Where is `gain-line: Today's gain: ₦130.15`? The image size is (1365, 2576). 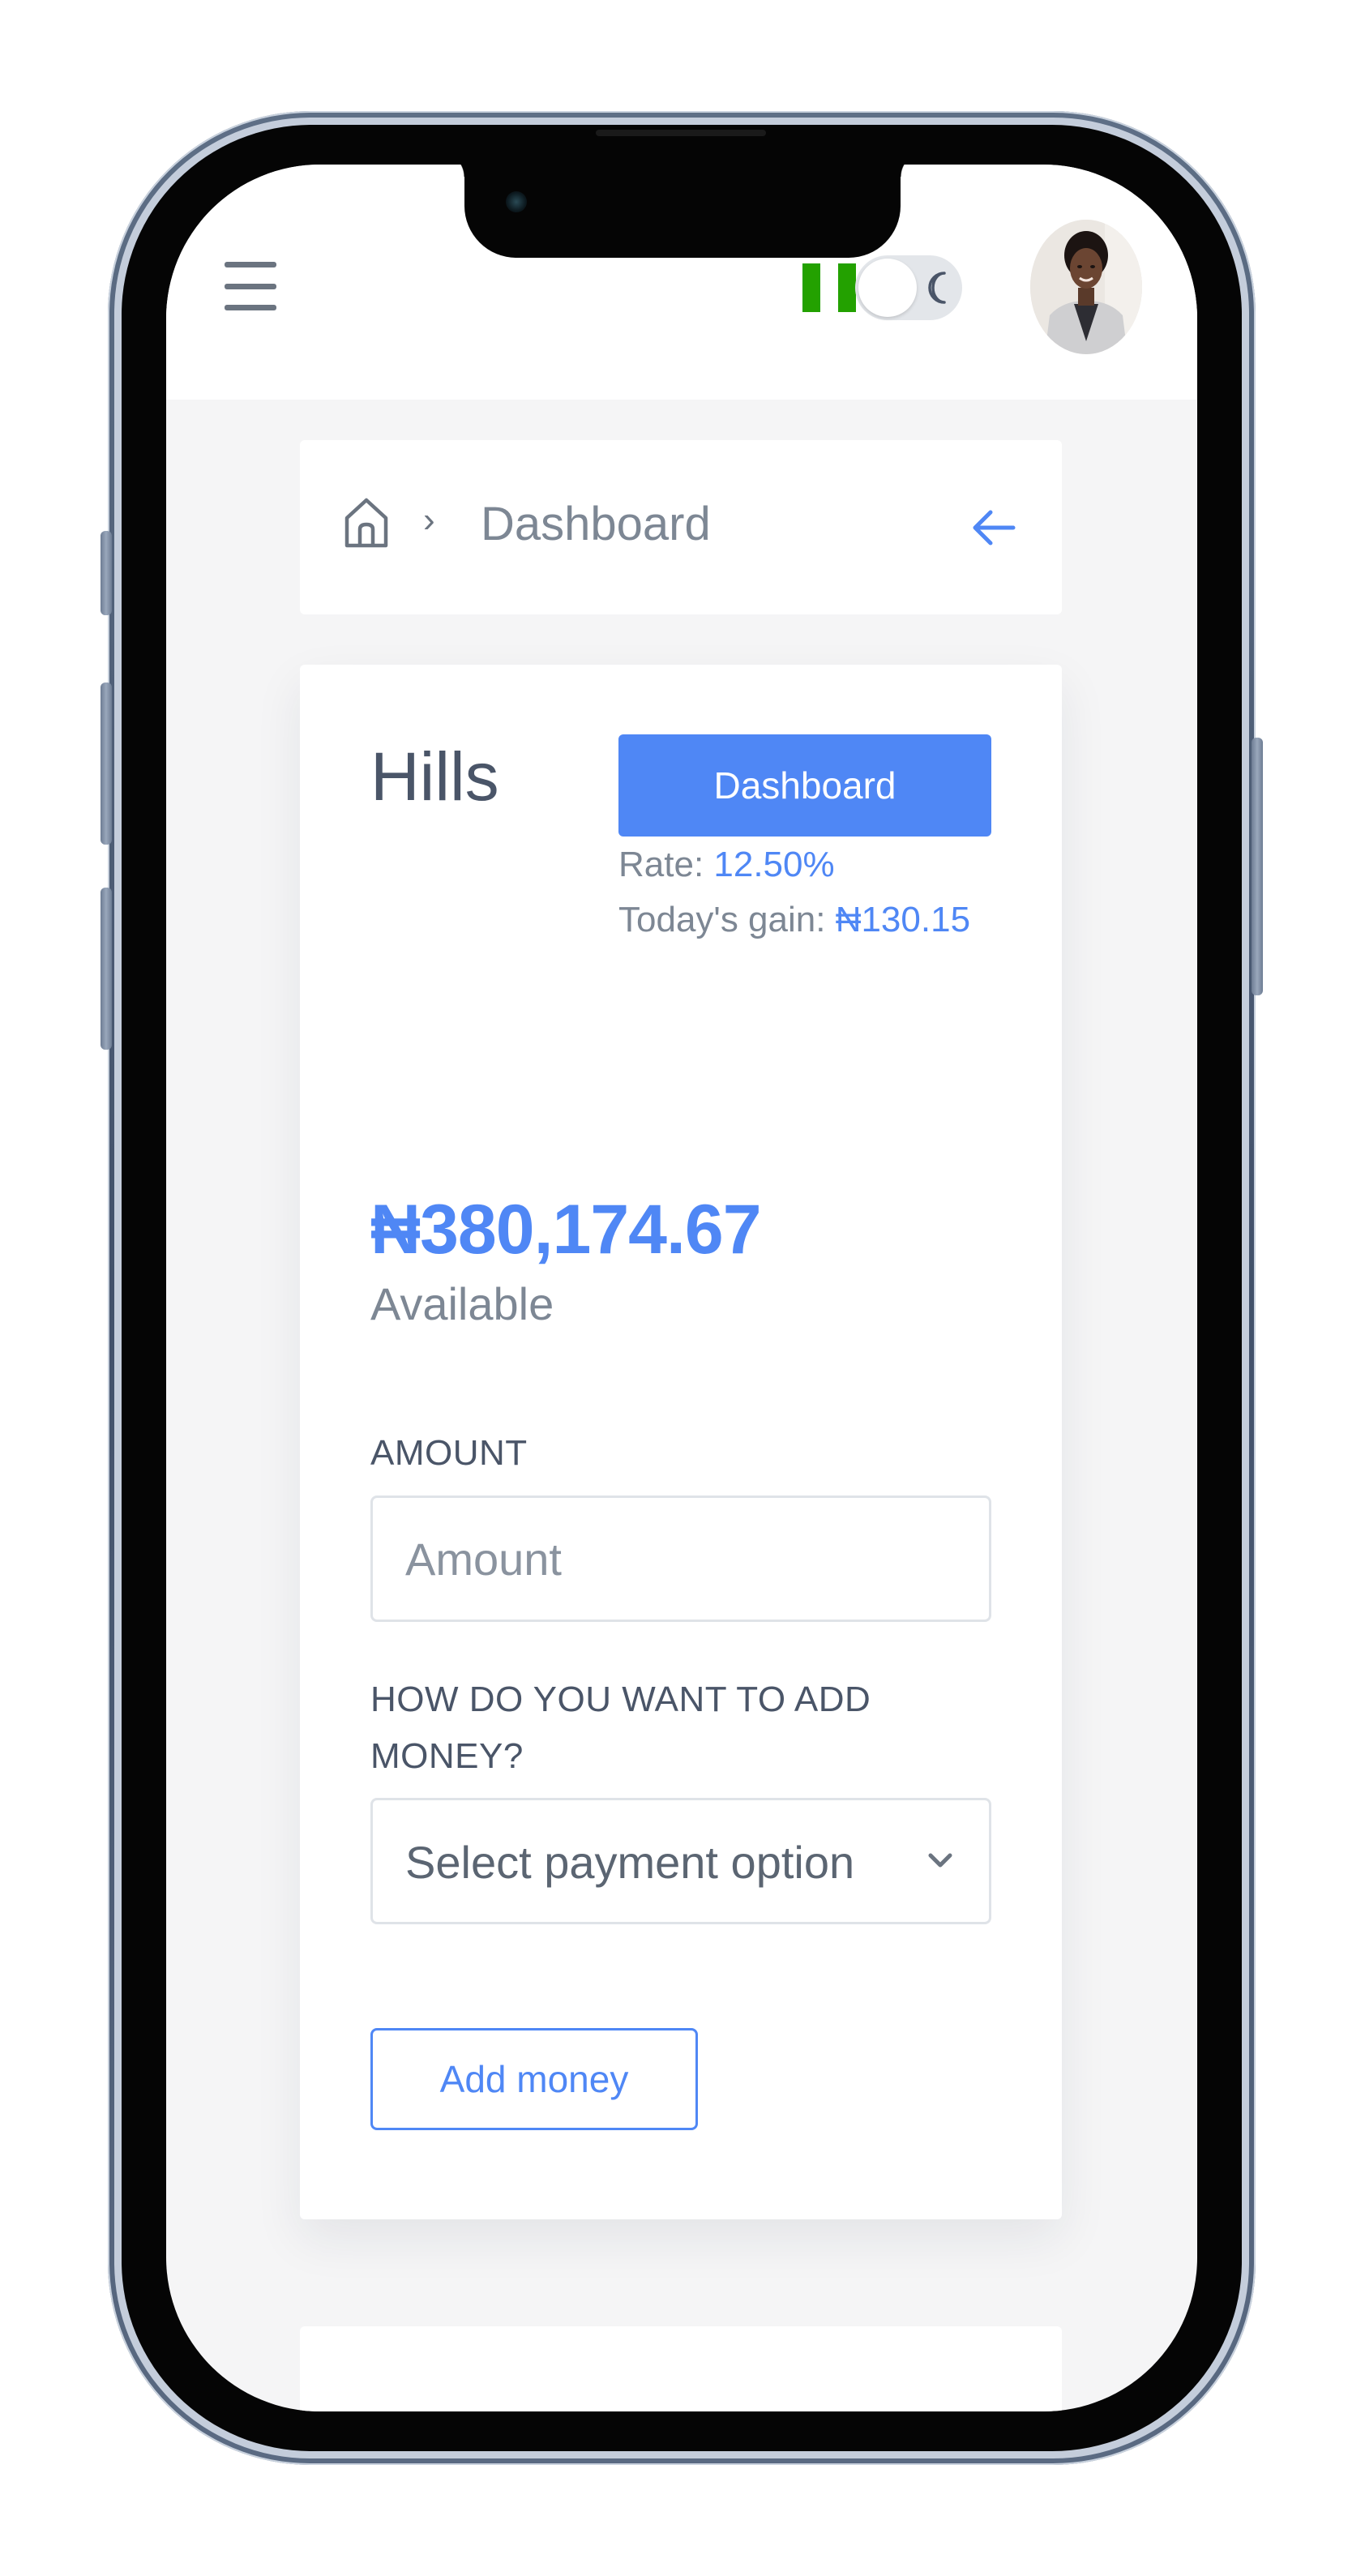
gain-line: Today's gain: ₦130.15 is located at coordinates (794, 920).